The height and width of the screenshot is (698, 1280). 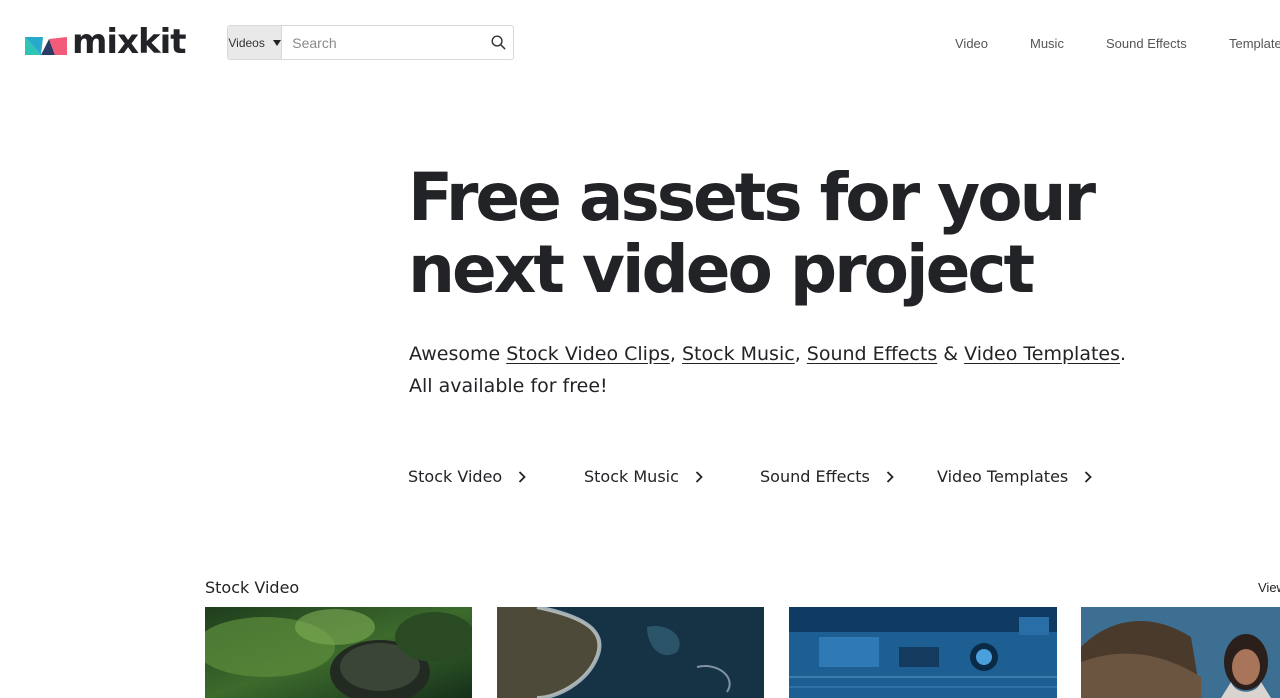 What do you see at coordinates (971, 43) in the screenshot?
I see `nav-video-link: Video` at bounding box center [971, 43].